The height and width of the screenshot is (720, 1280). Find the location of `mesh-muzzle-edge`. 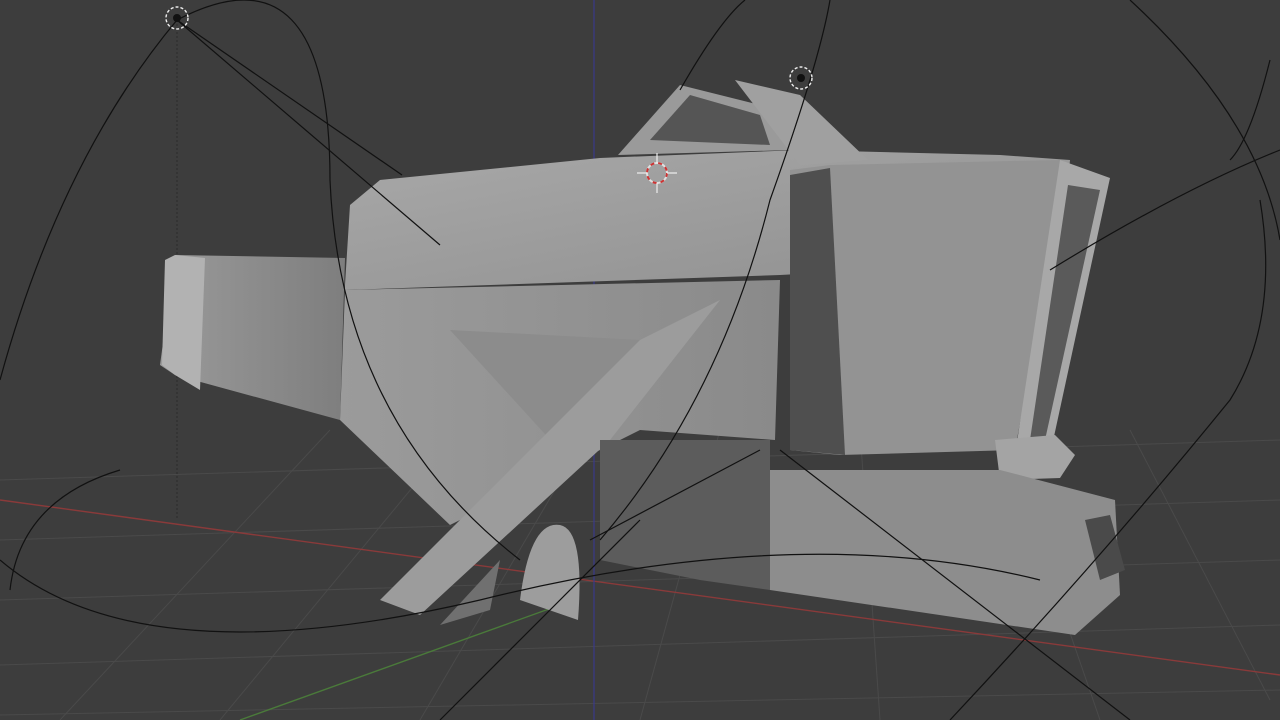

mesh-muzzle-edge is located at coordinates (183, 322).